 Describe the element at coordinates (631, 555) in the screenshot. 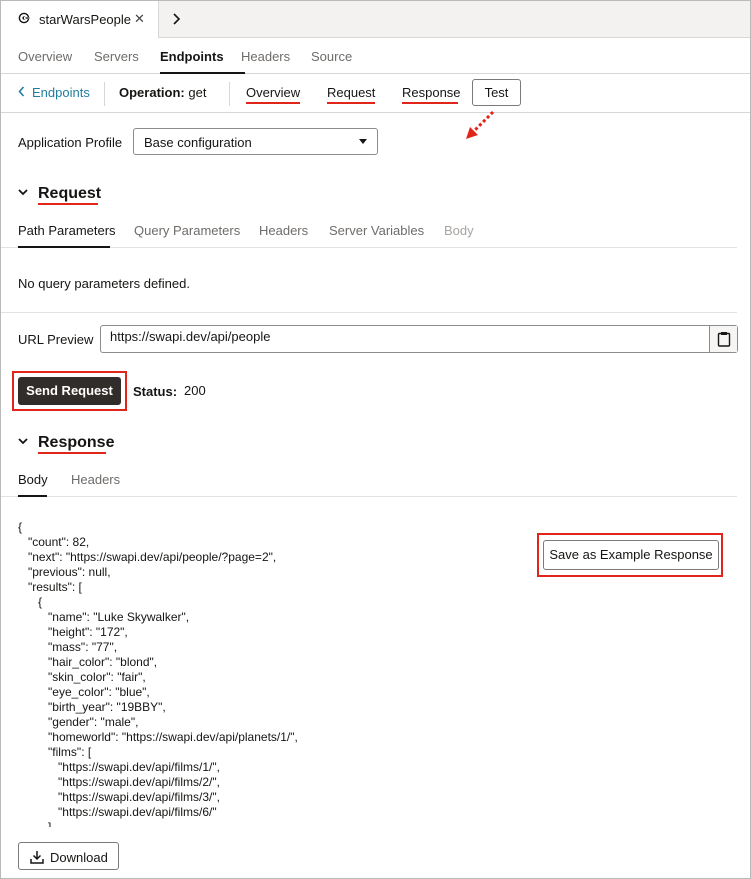

I see `save-as-example-button: Save as Example Response` at that location.